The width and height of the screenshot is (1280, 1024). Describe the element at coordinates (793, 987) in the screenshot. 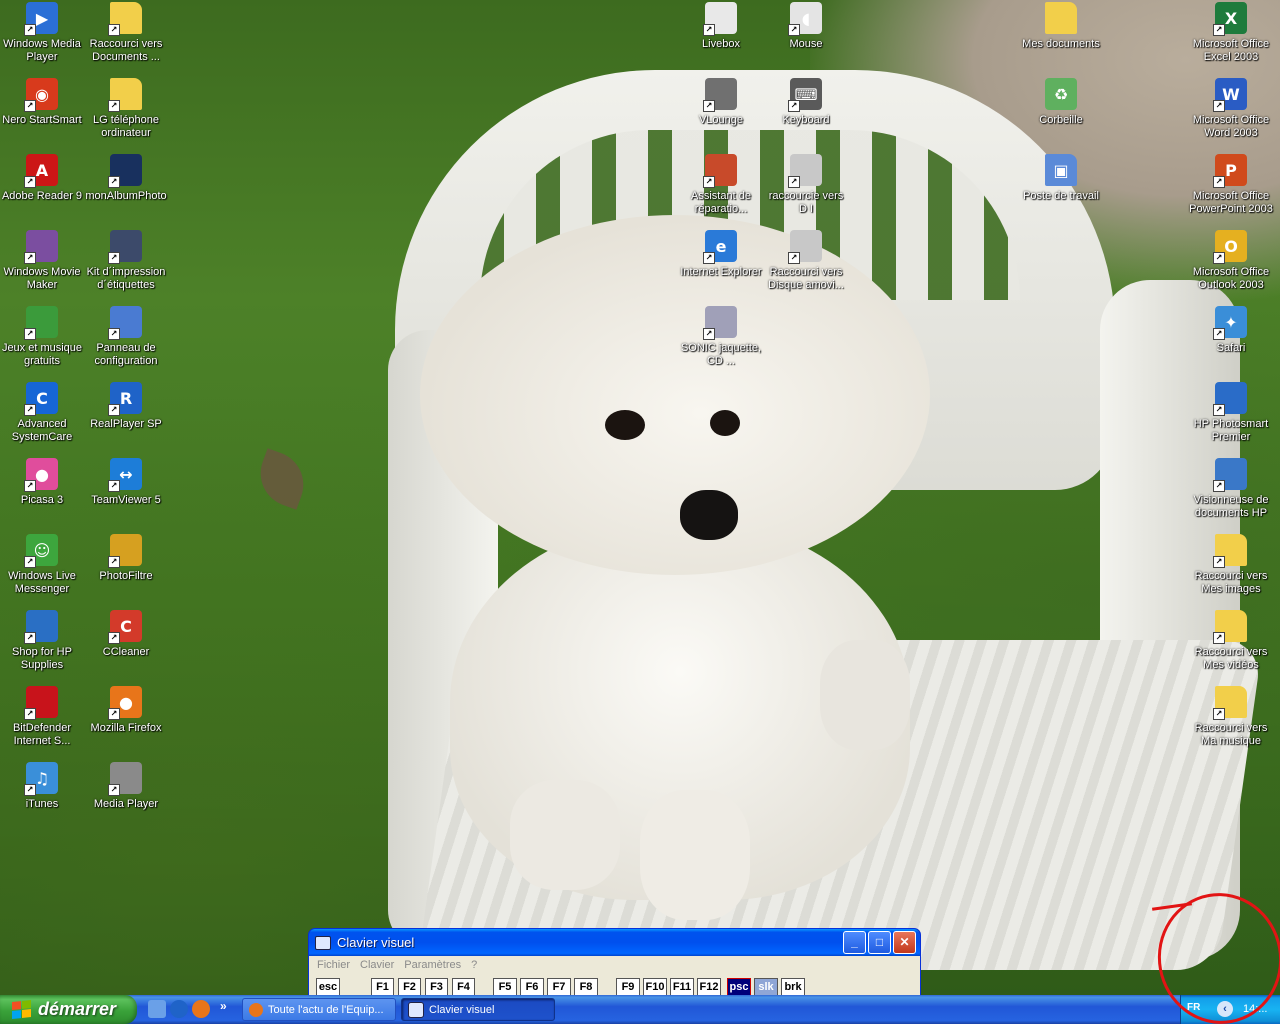

I see `key-brk: brk` at that location.